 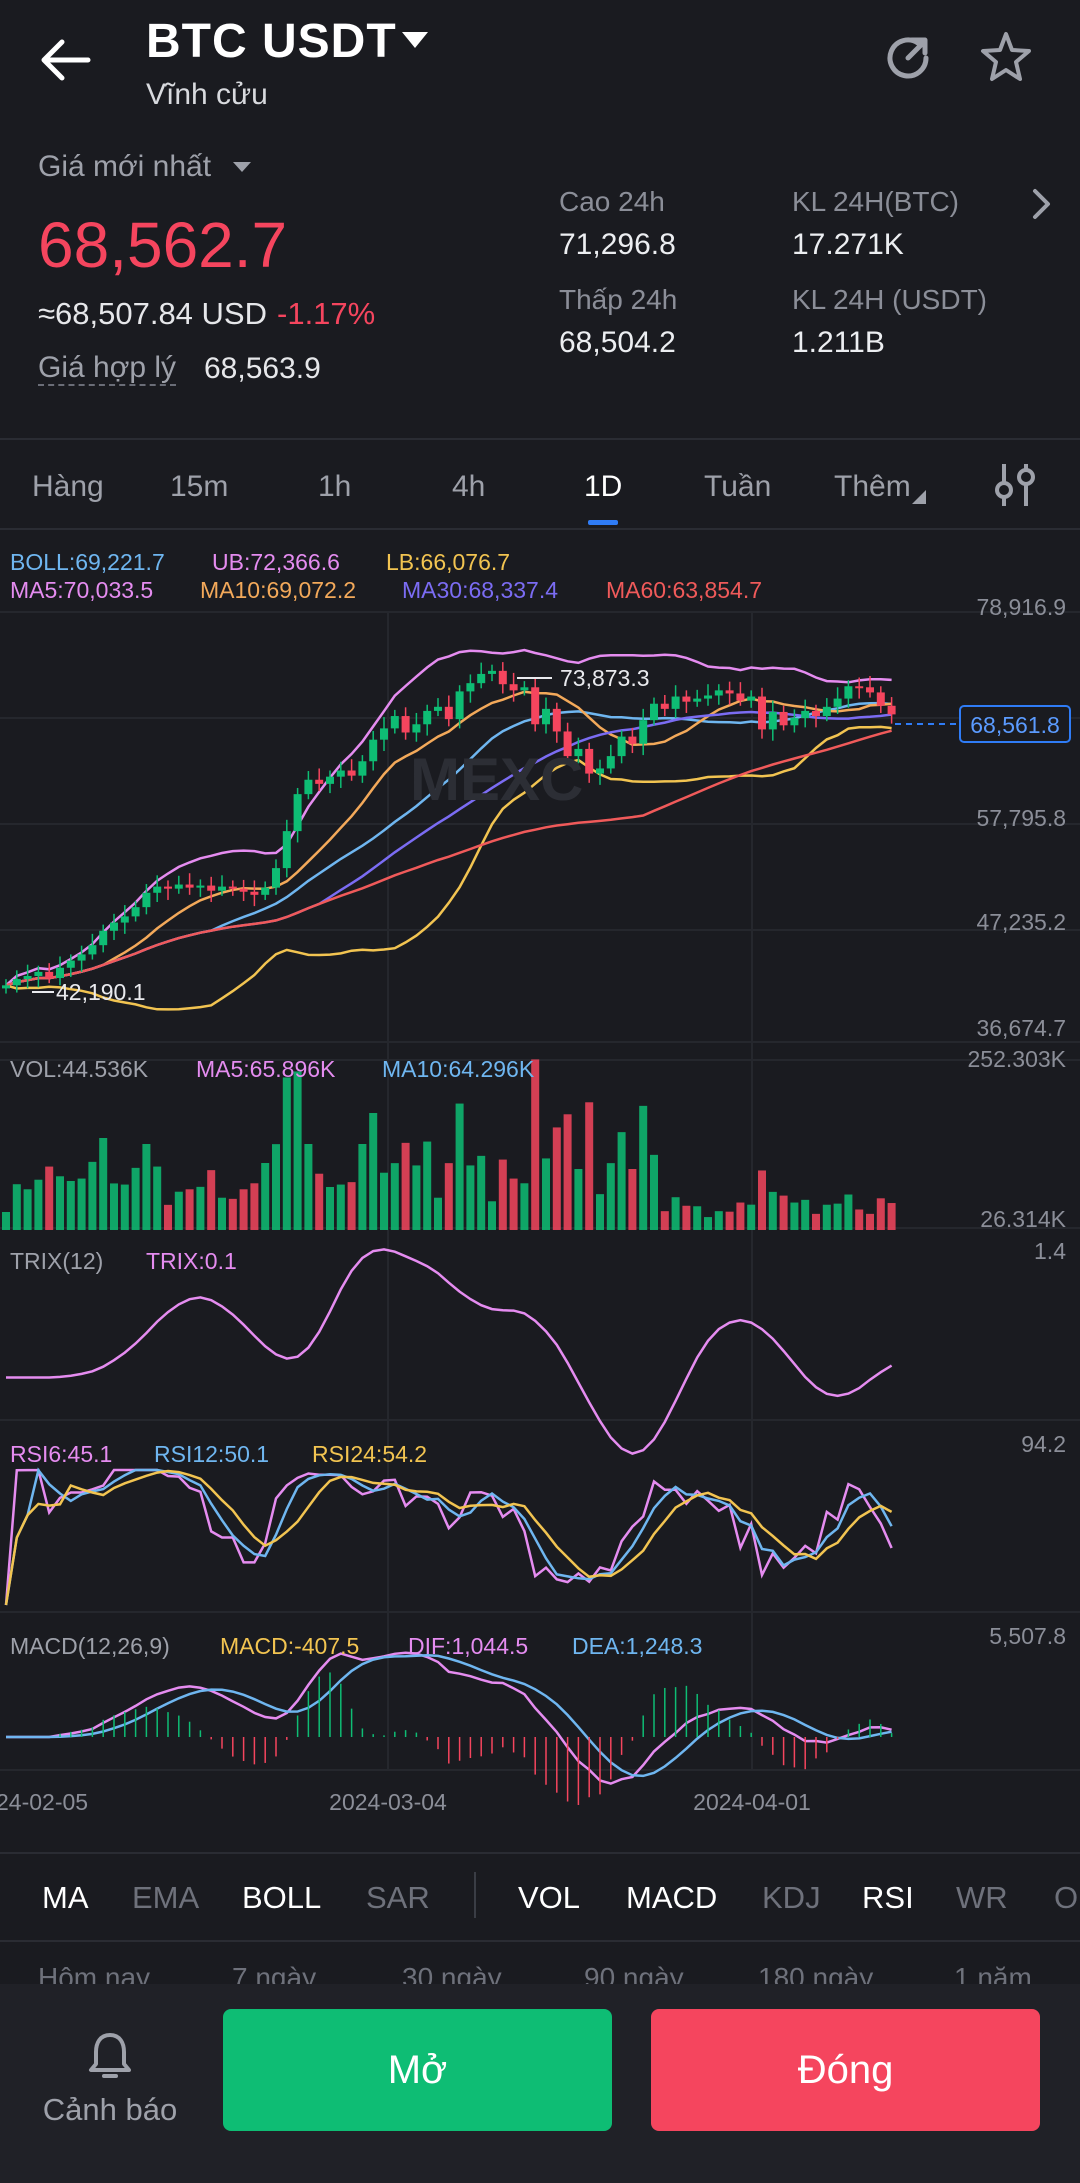 What do you see at coordinates (110, 2081) in the screenshot?
I see `alert-button: Cảnh báo` at bounding box center [110, 2081].